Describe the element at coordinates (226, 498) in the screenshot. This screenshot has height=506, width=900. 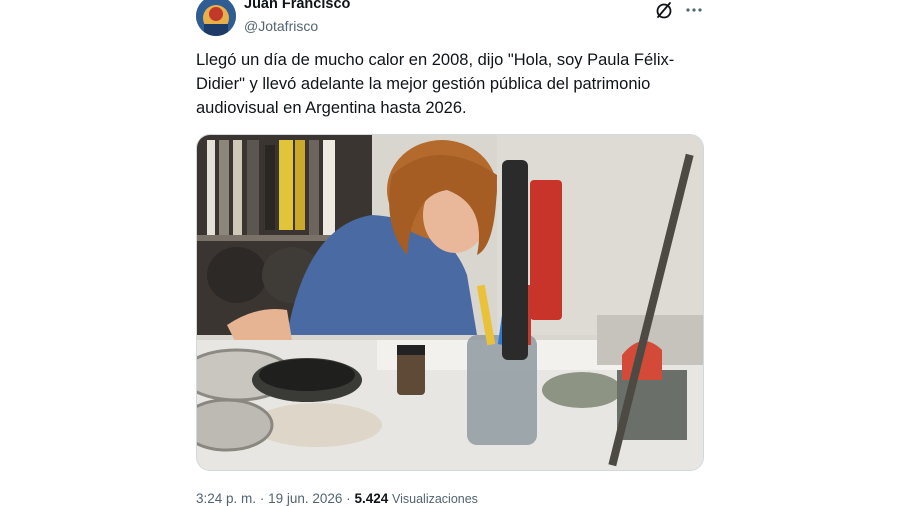
I see `tweet-time: 3:24 p. m.` at that location.